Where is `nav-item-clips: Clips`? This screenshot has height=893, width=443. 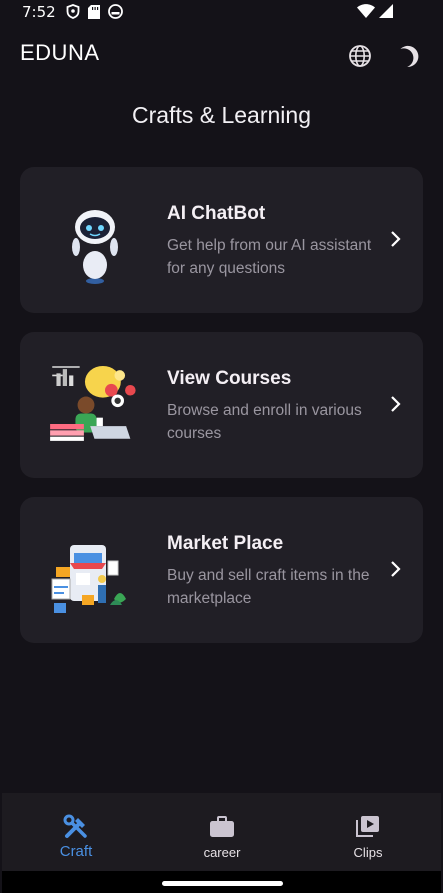
nav-item-clips: Clips is located at coordinates (368, 826).